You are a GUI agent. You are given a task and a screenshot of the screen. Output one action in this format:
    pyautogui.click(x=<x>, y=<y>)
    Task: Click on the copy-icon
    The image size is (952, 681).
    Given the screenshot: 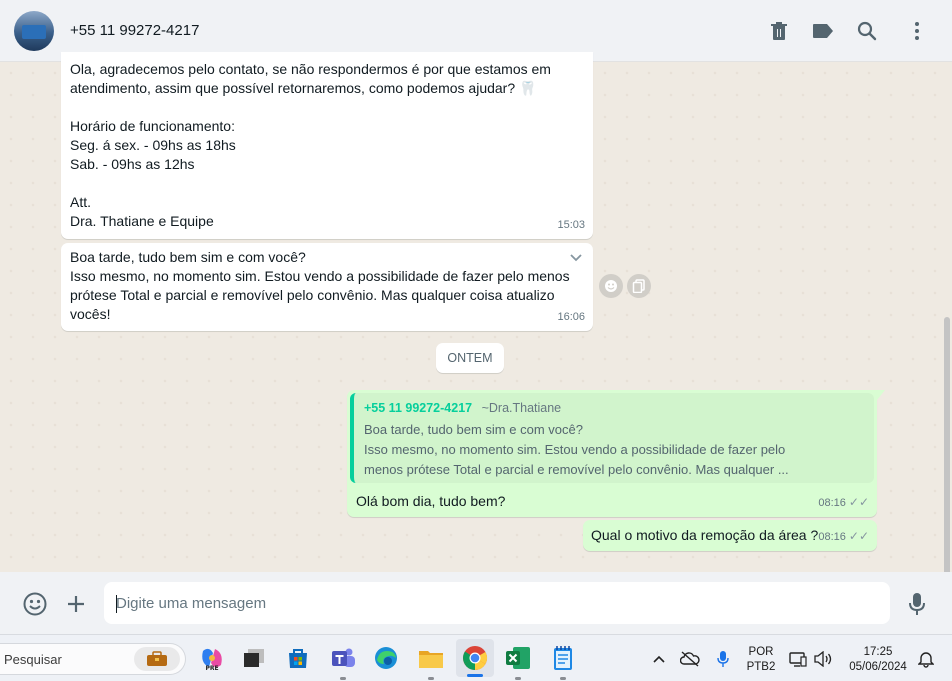 What is the action you would take?
    pyautogui.click(x=639, y=286)
    